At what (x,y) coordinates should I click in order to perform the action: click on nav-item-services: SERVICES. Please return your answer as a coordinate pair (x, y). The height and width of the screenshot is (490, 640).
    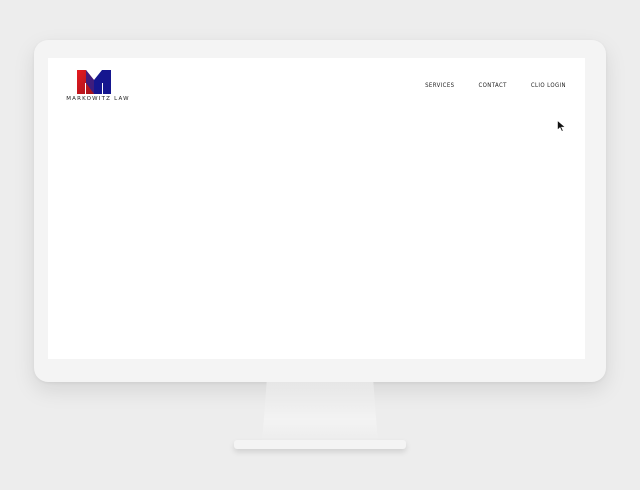
    Looking at the image, I should click on (439, 85).